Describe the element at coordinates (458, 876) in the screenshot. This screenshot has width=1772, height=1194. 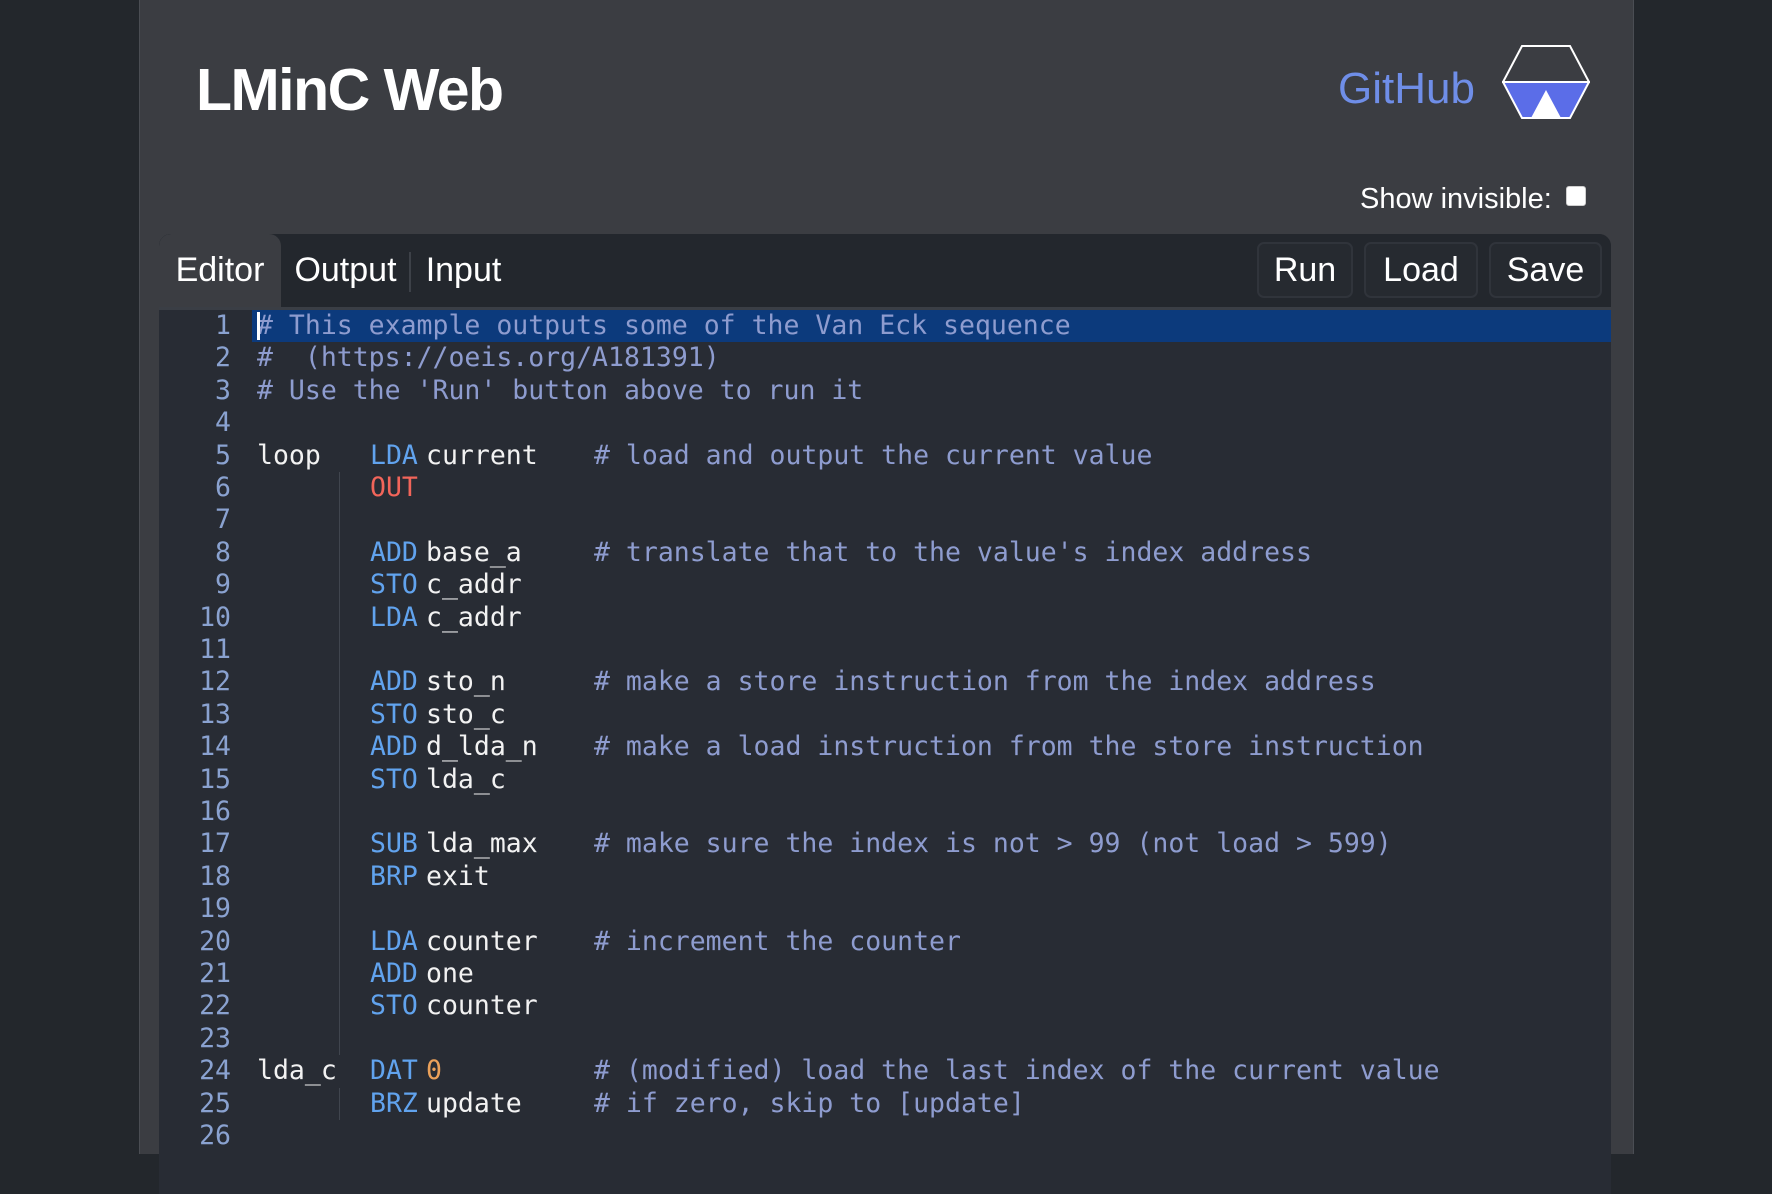
I see `code-operand: exit` at that location.